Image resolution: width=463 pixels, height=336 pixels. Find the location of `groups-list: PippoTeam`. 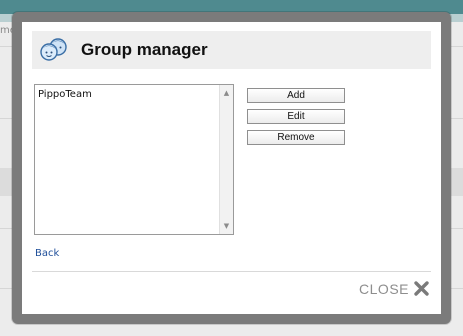

groups-list: PippoTeam is located at coordinates (127, 94).